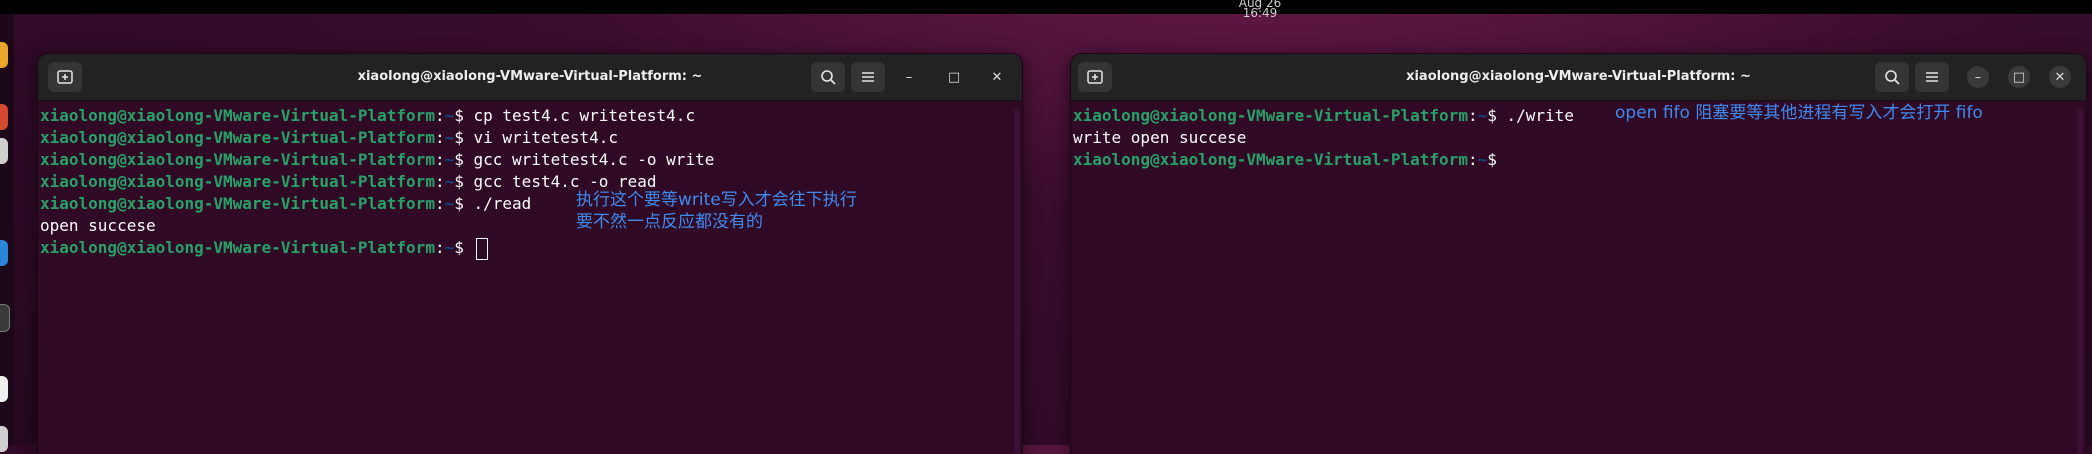  I want to click on text-cursor, so click(481, 248).